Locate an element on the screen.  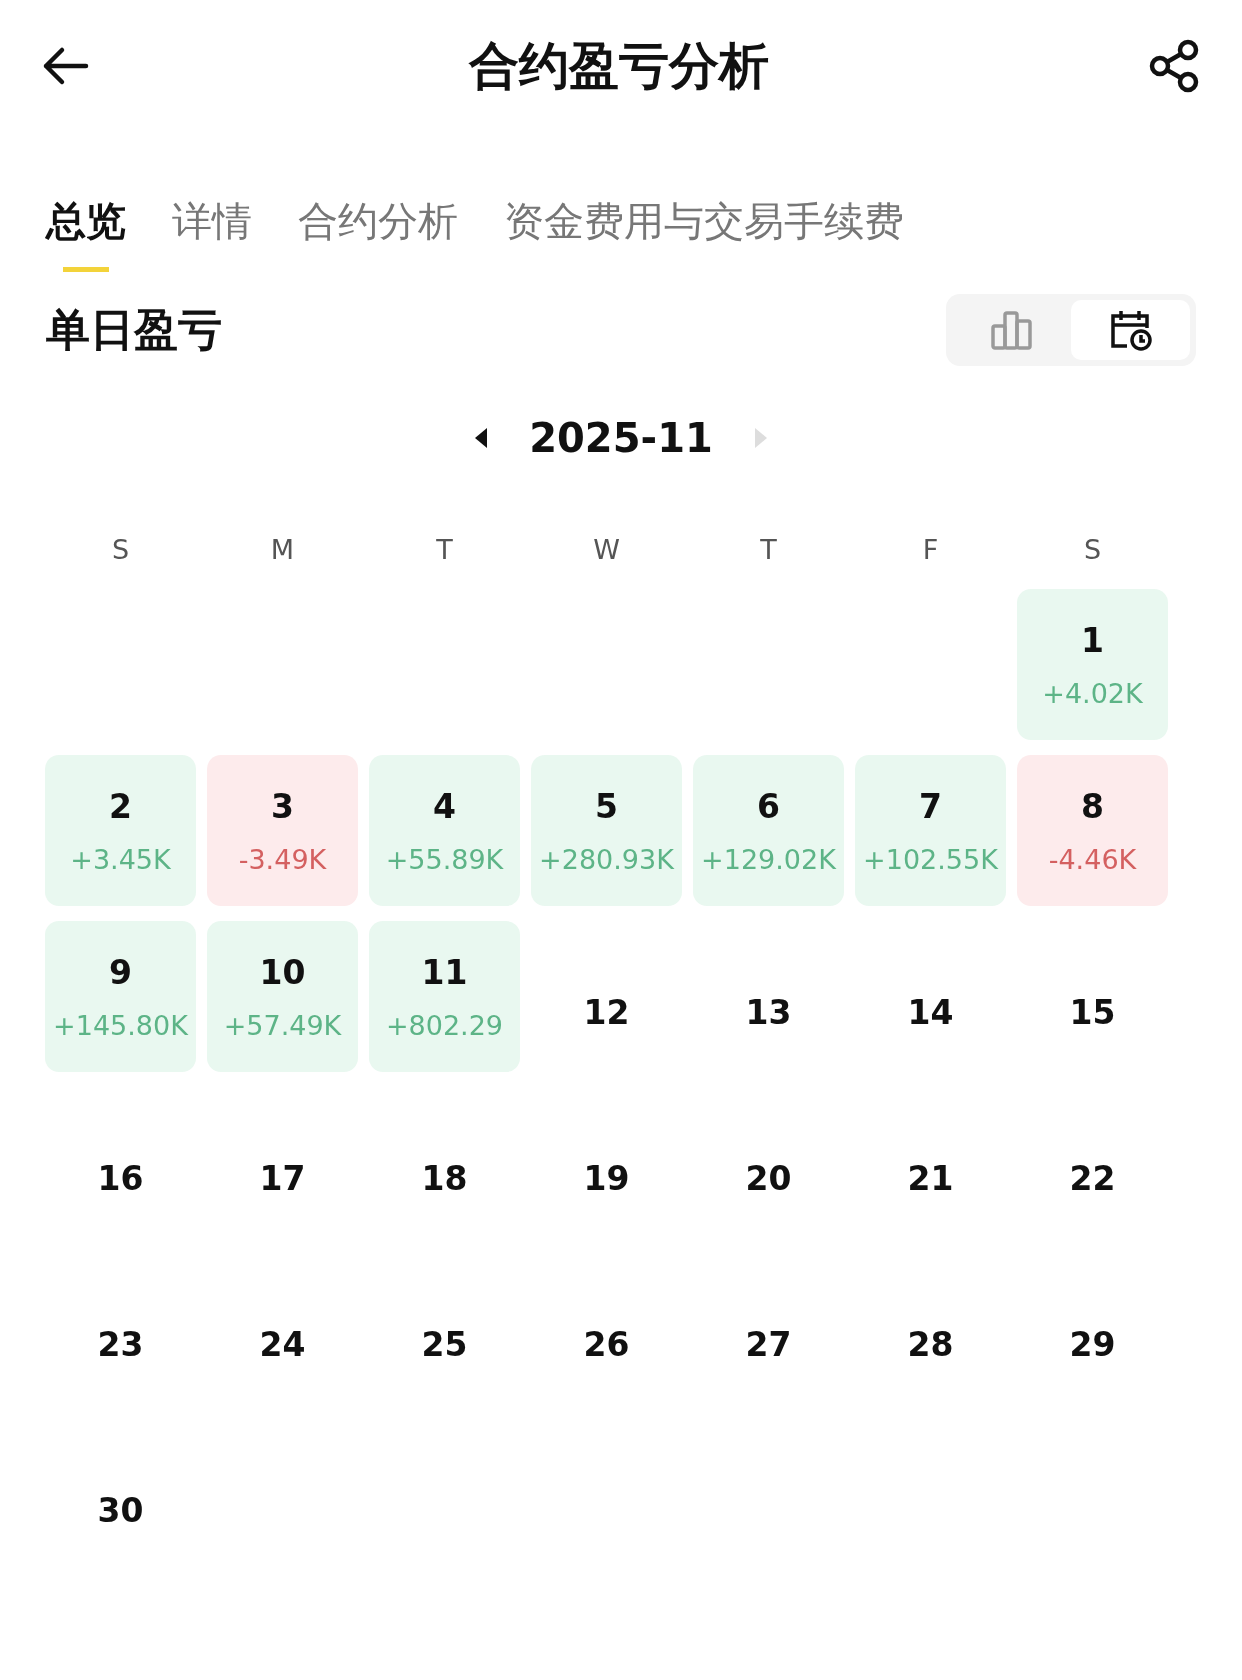
day-number: 17 is located at coordinates (282, 1178).